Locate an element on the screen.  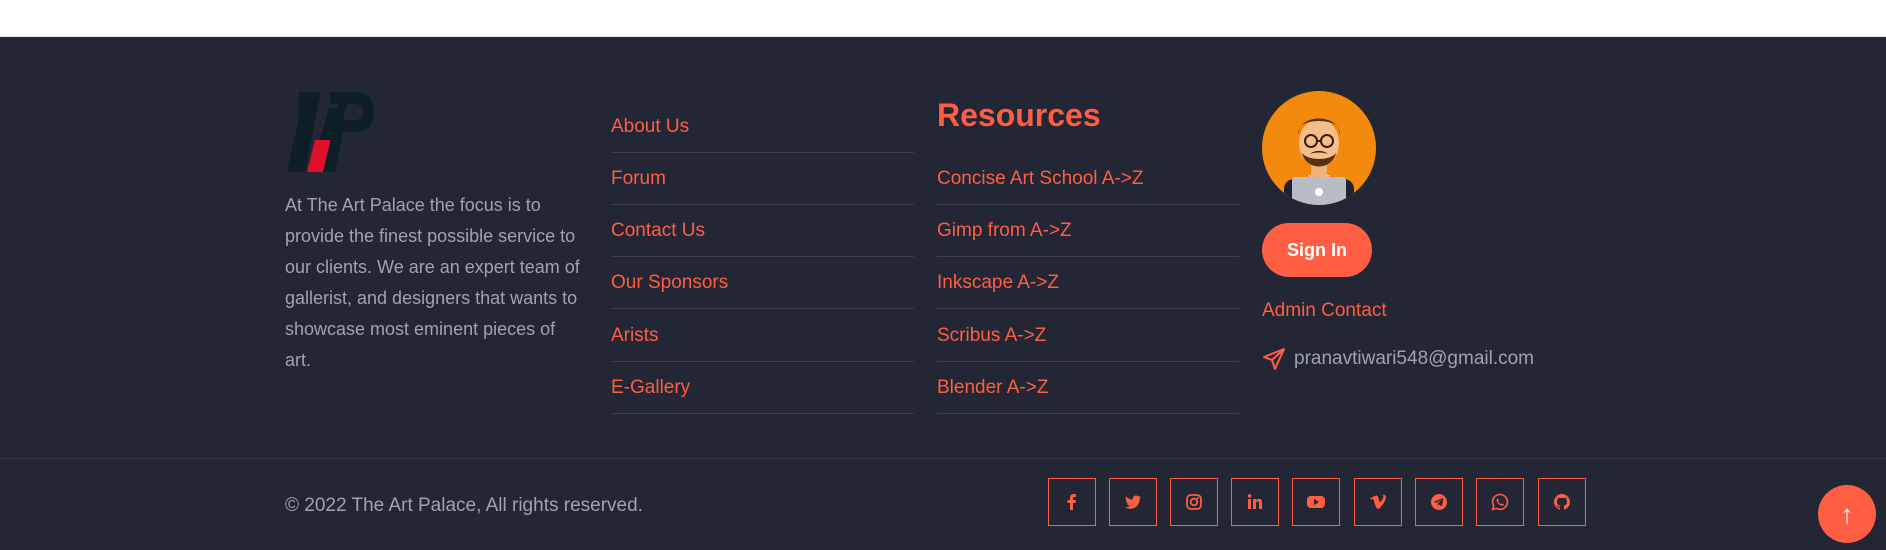
back-to-top-button: ↑ is located at coordinates (1847, 514).